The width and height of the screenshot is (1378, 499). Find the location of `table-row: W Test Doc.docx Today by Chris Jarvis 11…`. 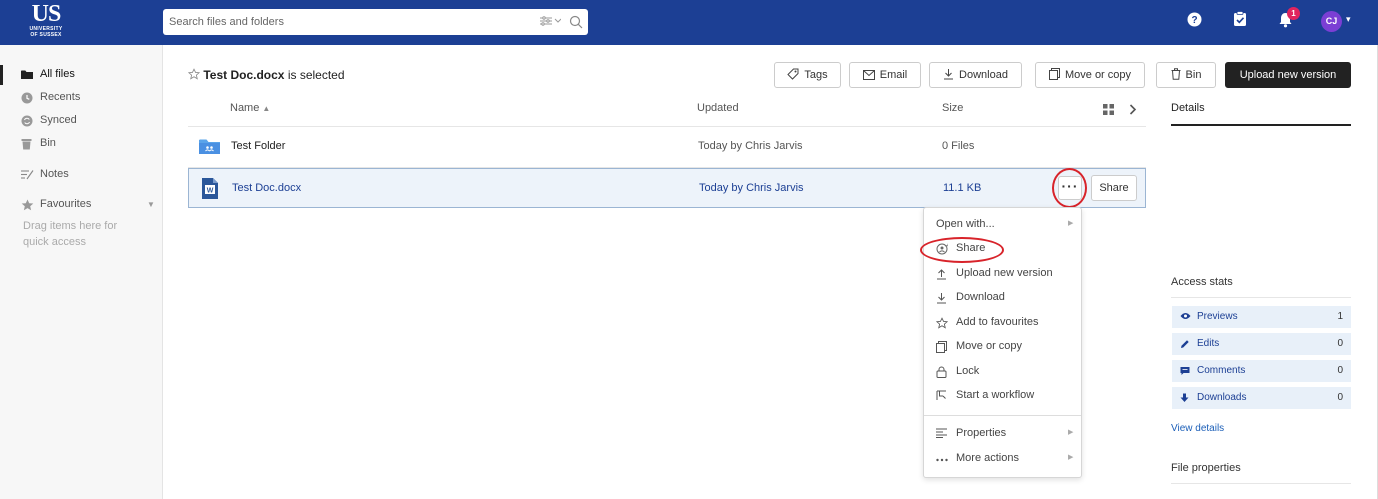

table-row: W Test Doc.docx Today by Chris Jarvis 11… is located at coordinates (667, 188).